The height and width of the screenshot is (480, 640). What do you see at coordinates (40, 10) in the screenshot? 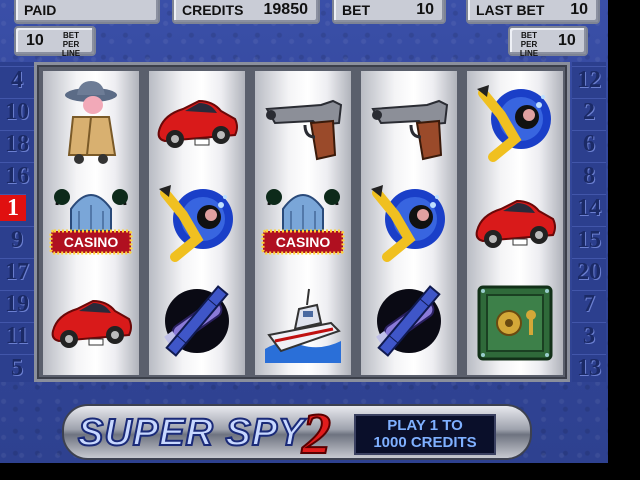
I see `paid-label: PAID` at bounding box center [40, 10].